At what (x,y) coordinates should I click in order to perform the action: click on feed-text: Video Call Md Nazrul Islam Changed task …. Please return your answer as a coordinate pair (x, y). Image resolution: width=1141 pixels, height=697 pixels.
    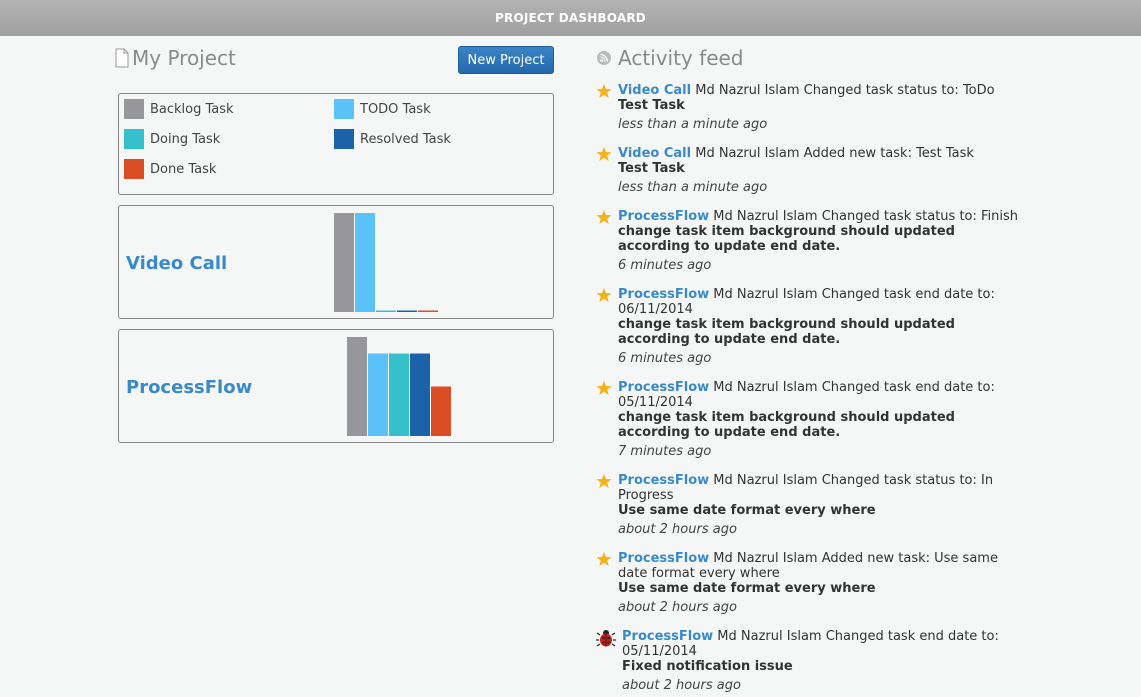
    Looking at the image, I should click on (818, 107).